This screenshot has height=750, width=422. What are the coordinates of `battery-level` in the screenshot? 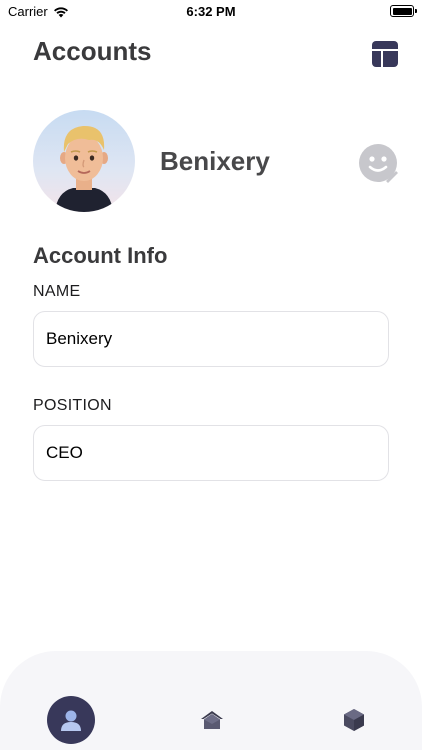 It's located at (402, 11).